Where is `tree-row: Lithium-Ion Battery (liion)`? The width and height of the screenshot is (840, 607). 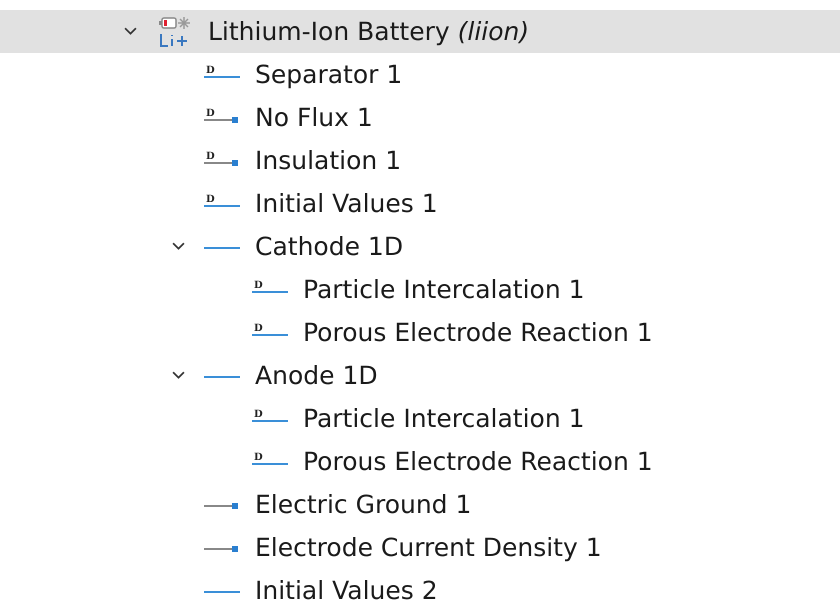
tree-row: Lithium-Ion Battery (liion) is located at coordinates (420, 31).